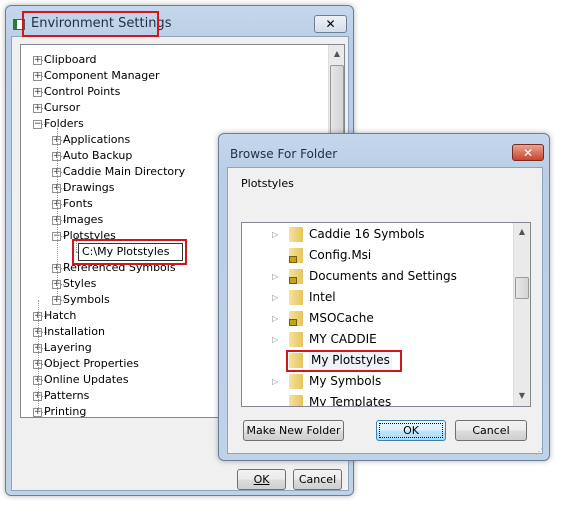 The image size is (563, 506). I want to click on tree-item-label: Caddie Main Directory, so click(124, 171).